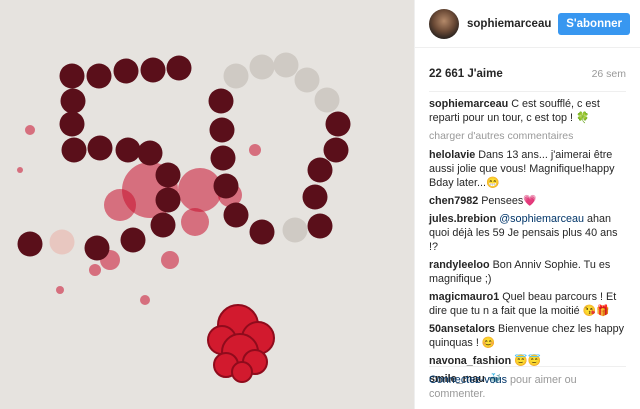  Describe the element at coordinates (459, 265) in the screenshot. I see `comment-author: randyleeloo` at that location.